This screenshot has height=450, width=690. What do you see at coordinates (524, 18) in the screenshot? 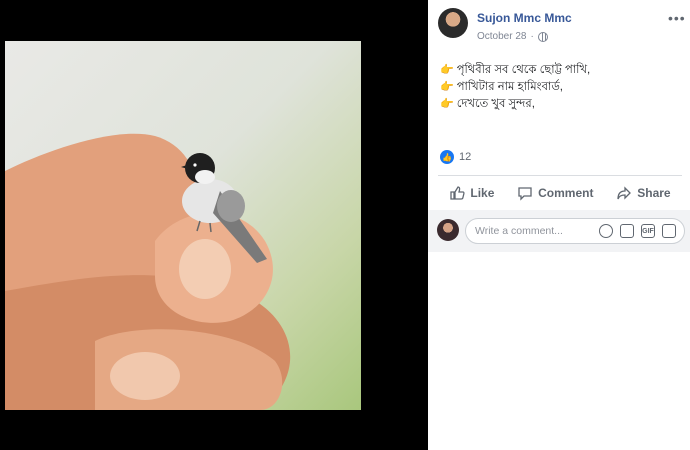
I see `author-name: Sujon Mmc Mmc` at bounding box center [524, 18].